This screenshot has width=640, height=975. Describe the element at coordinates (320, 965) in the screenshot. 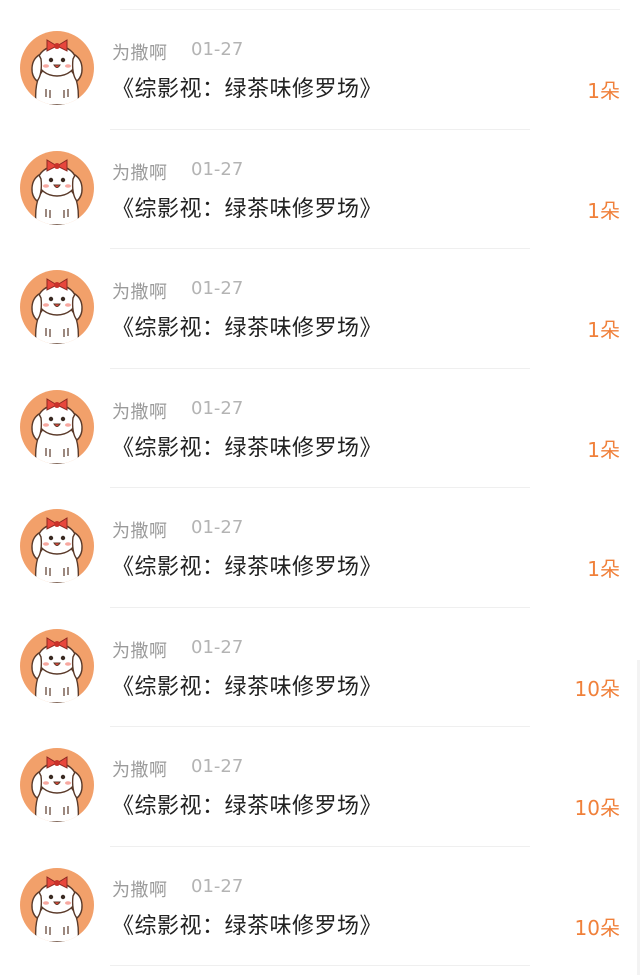

I see `row-divider` at that location.